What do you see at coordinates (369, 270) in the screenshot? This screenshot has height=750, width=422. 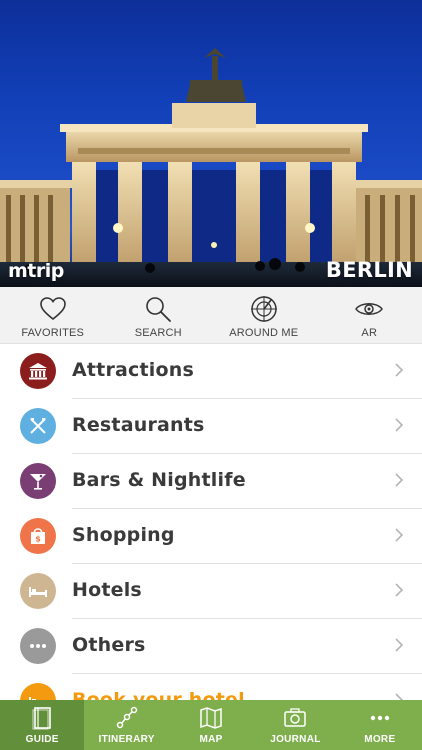 I see `city-name: BERLIN` at bounding box center [369, 270].